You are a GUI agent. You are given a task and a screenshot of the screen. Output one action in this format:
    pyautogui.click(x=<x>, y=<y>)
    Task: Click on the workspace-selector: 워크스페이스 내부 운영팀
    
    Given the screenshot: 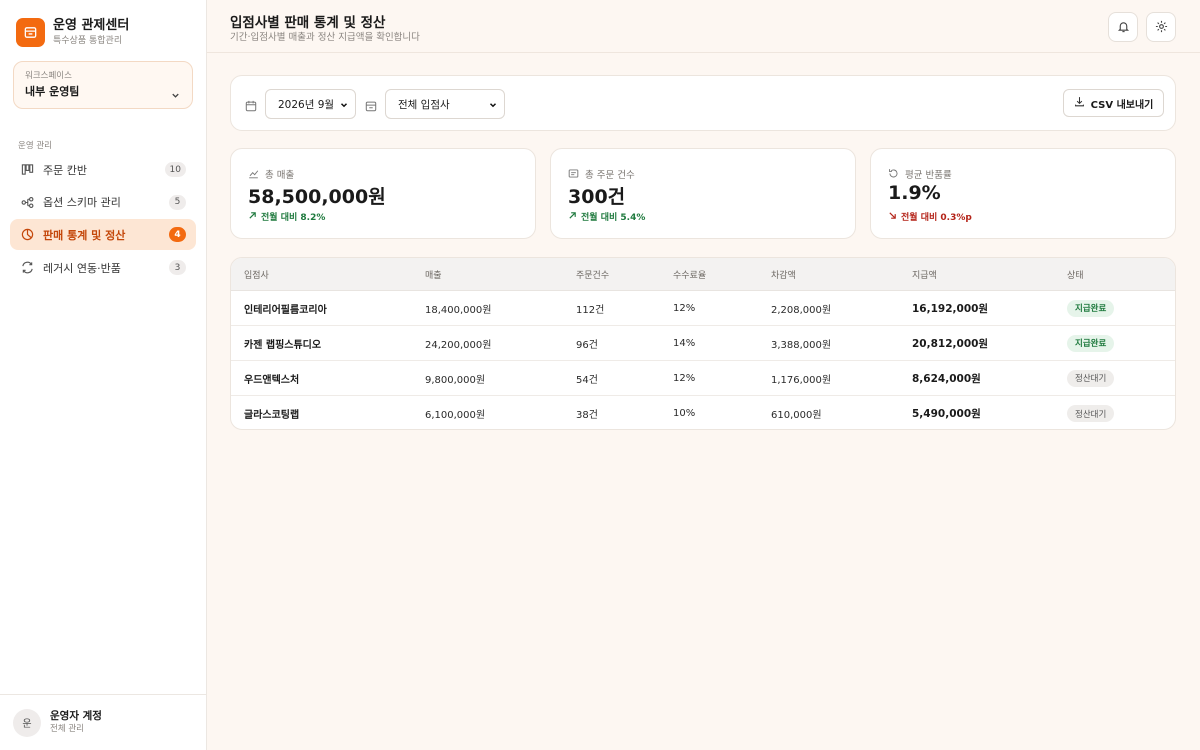 What is the action you would take?
    pyautogui.click(x=103, y=85)
    